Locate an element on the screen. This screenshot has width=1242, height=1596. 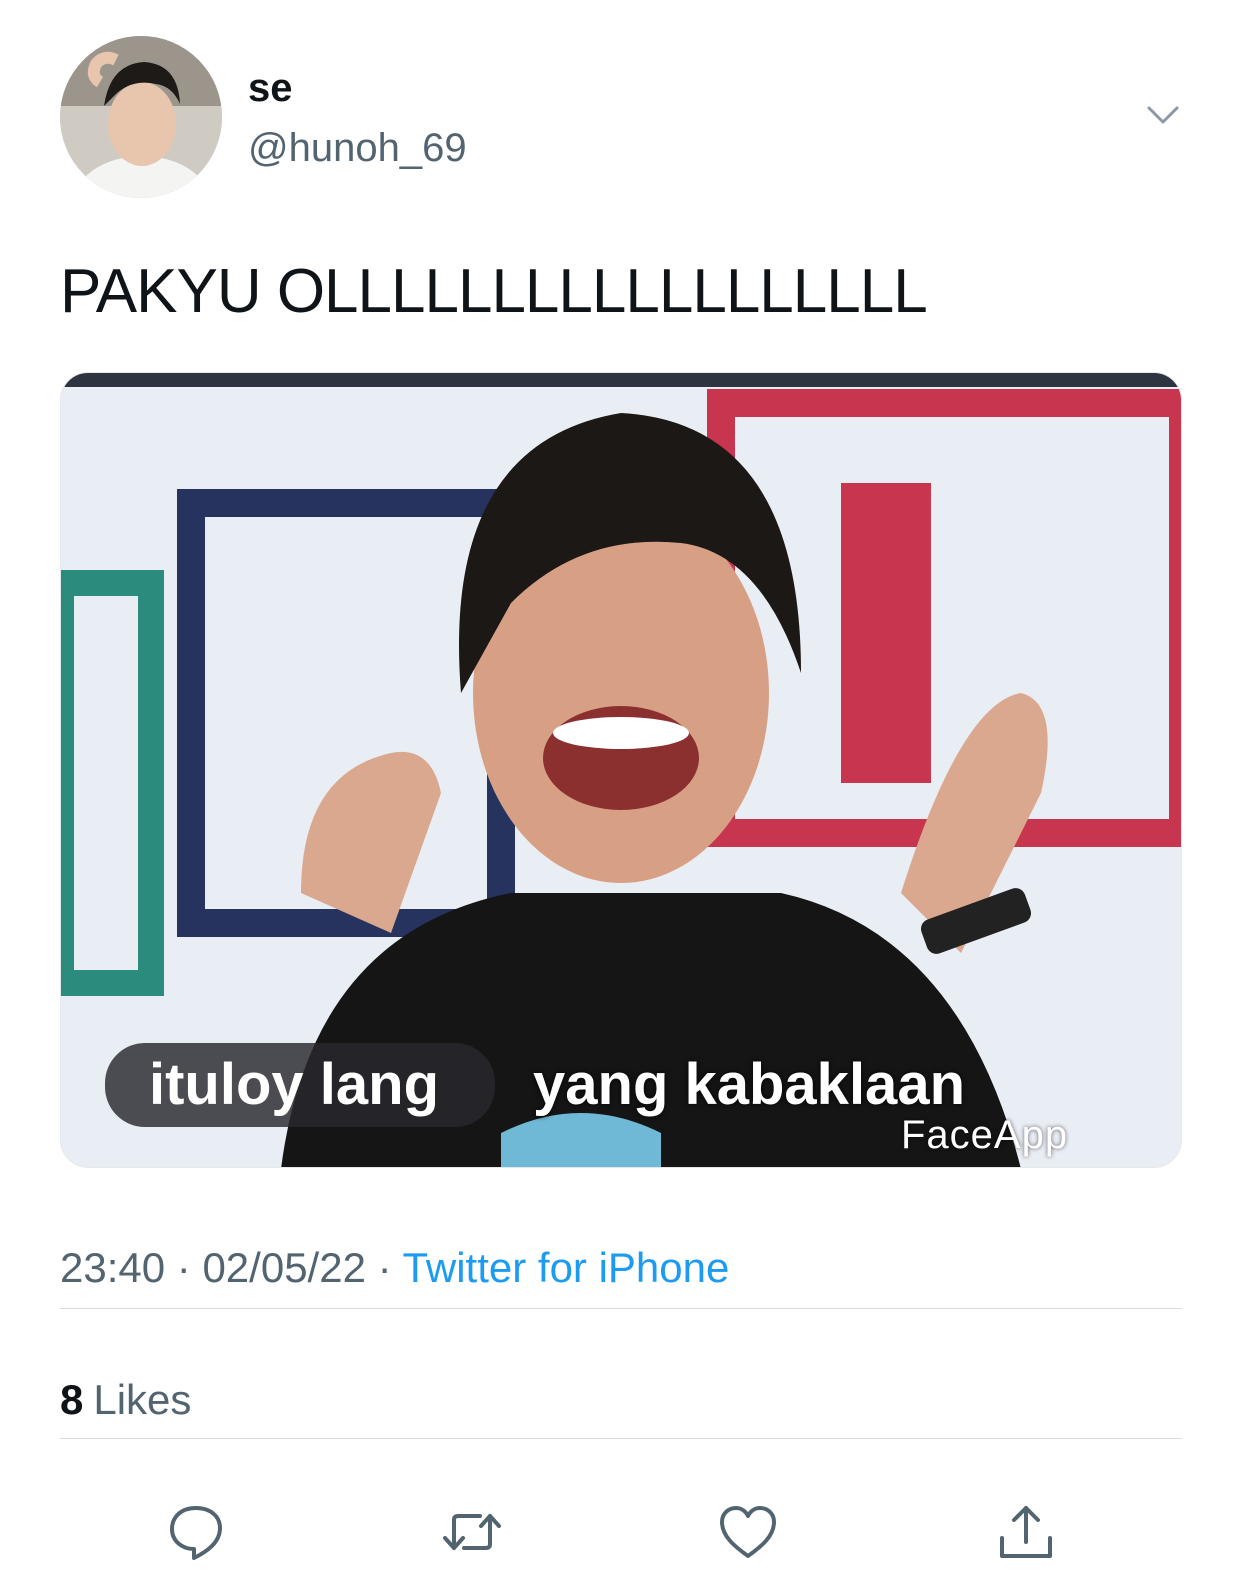
avatar is located at coordinates (141, 117).